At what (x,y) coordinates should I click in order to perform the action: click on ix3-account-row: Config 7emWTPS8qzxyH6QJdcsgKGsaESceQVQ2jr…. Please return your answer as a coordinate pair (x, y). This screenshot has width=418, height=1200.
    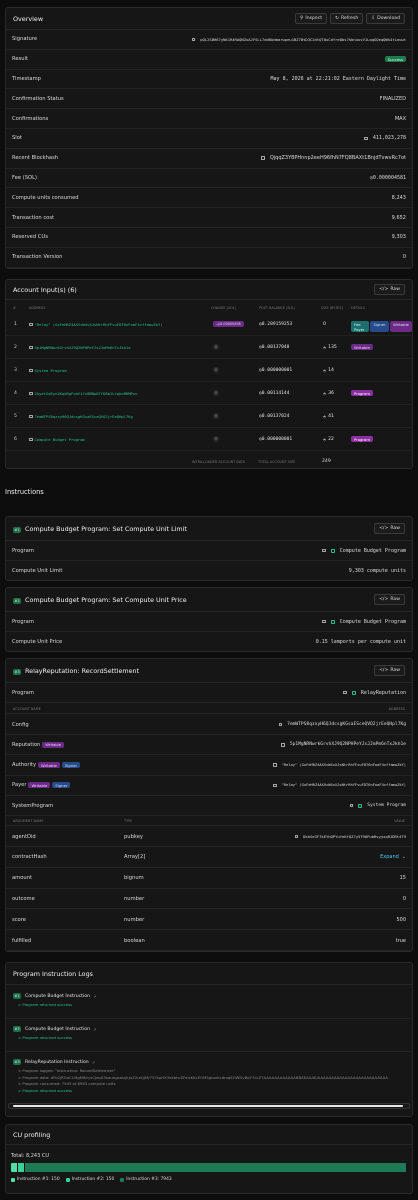
    Looking at the image, I should click on (209, 725).